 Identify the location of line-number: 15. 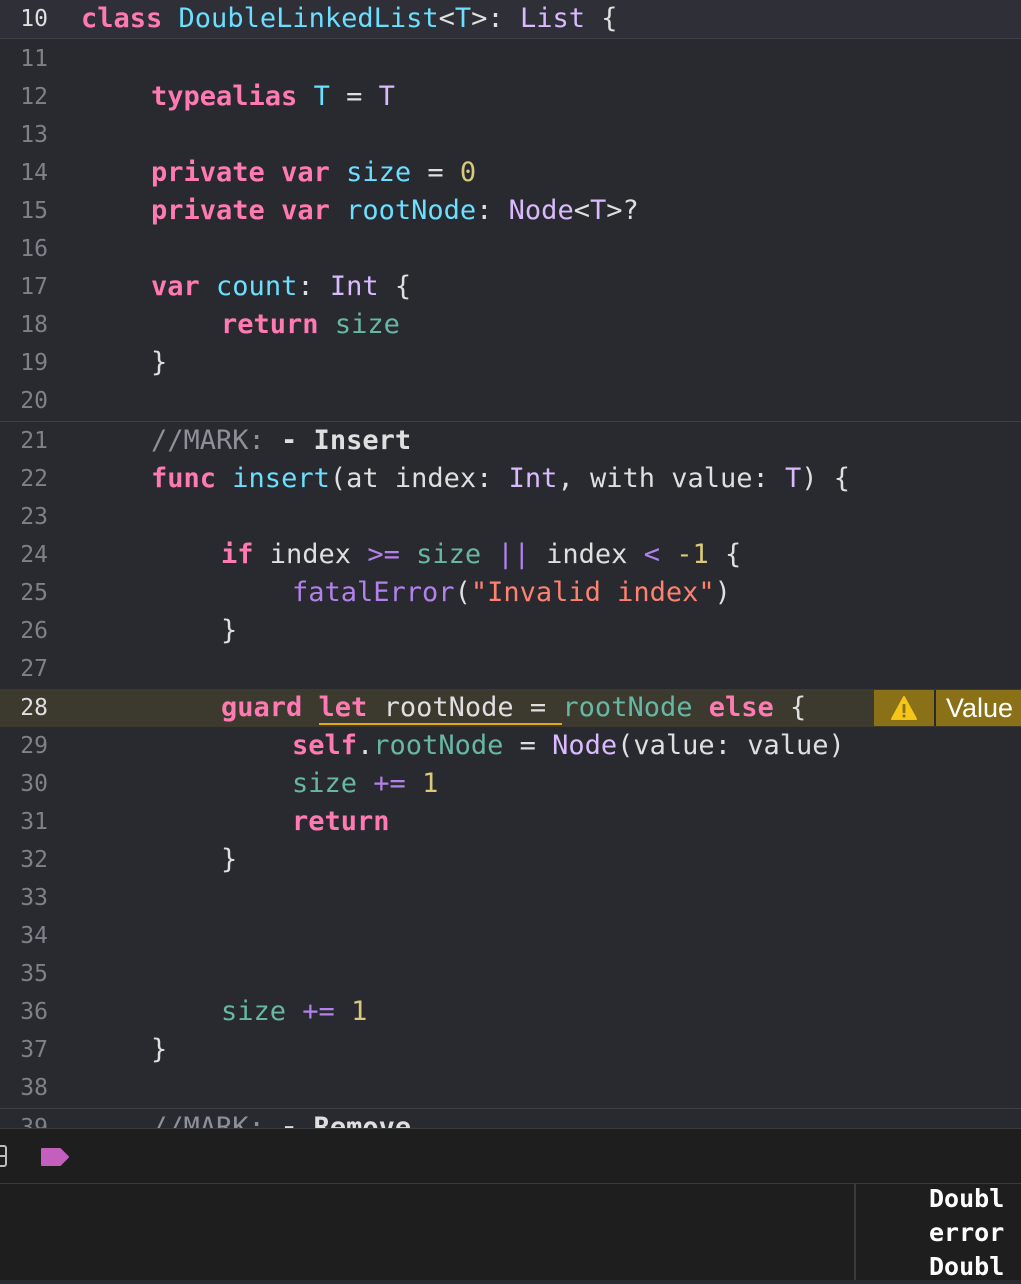
(34, 211).